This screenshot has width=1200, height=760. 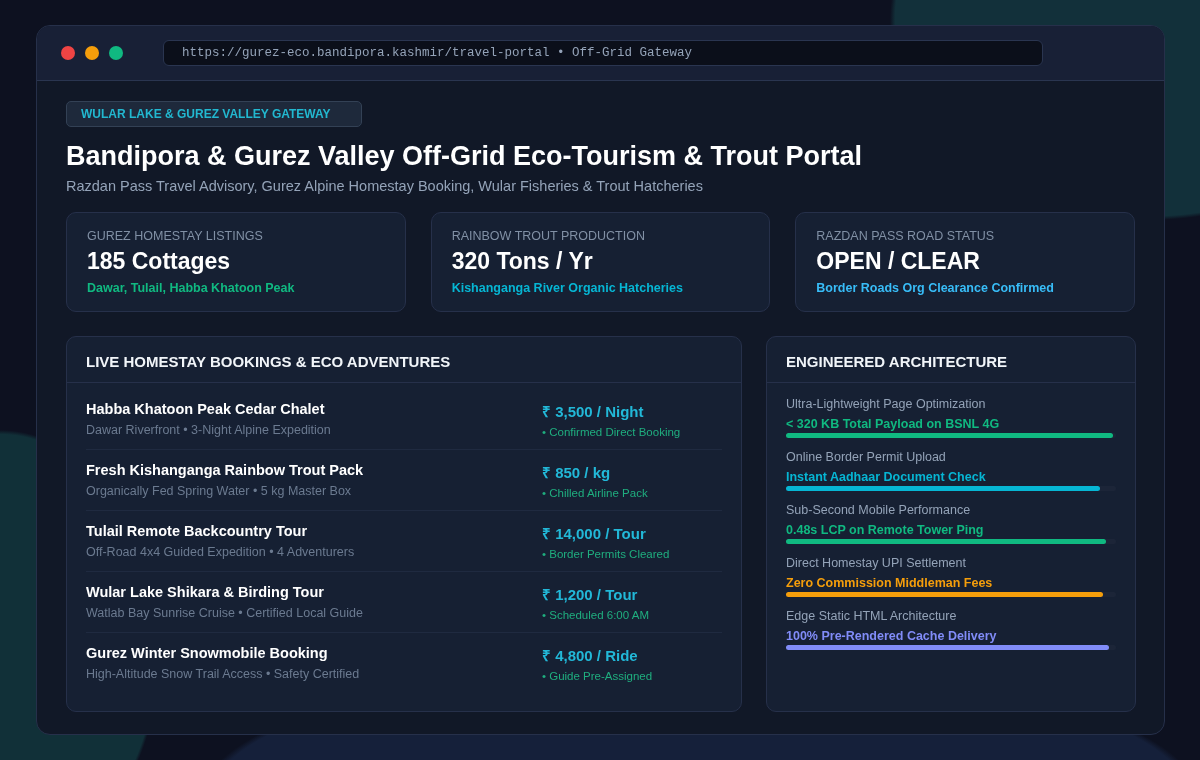 What do you see at coordinates (219, 491) in the screenshot?
I see `booking-detail: Organically Fed Spring Water • 5 kg Master Box` at bounding box center [219, 491].